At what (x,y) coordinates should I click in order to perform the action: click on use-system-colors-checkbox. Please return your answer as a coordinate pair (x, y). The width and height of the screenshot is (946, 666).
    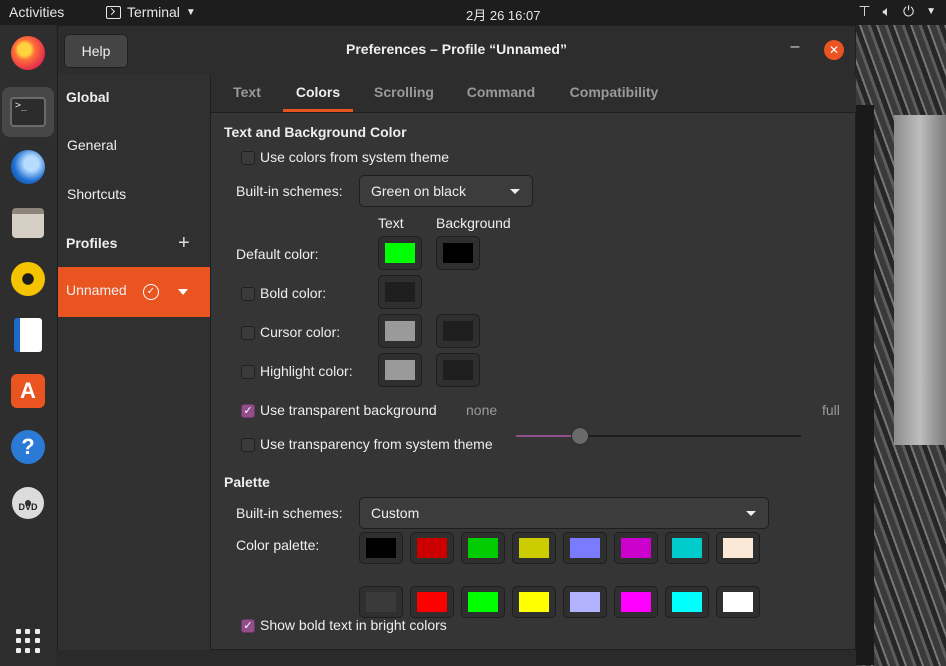
    Looking at the image, I should click on (248, 158).